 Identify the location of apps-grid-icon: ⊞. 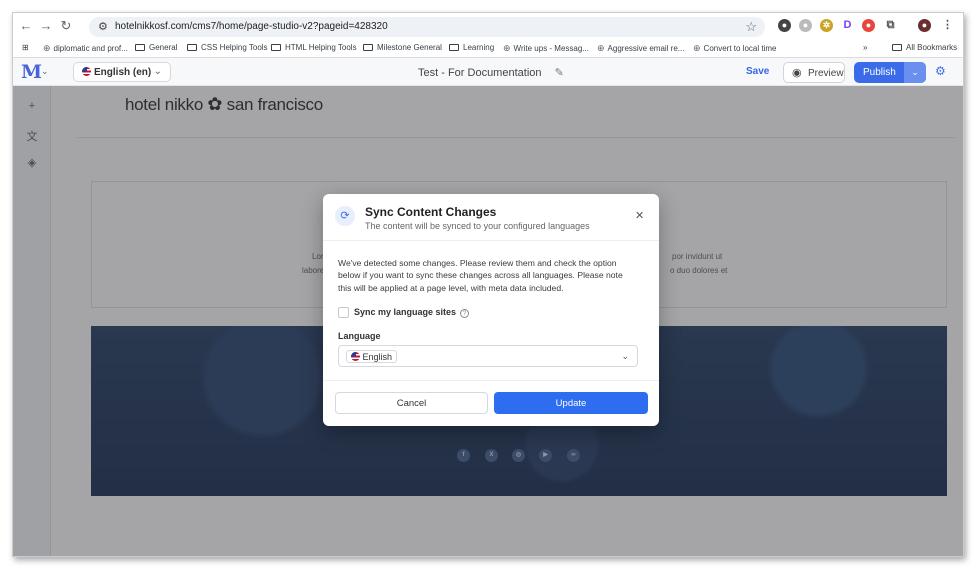
(25, 47).